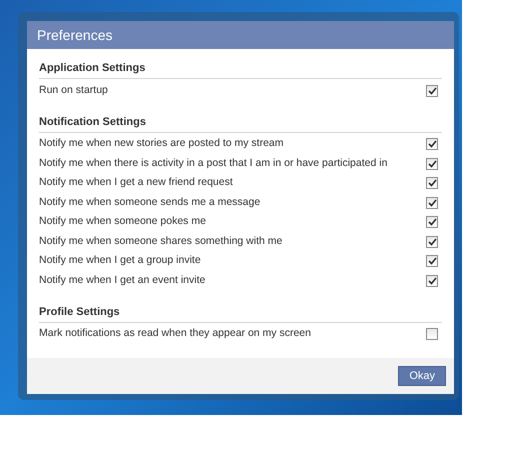 The image size is (511, 452). I want to click on option-label: Mark notifications as read when they appear on my screen, so click(175, 334).